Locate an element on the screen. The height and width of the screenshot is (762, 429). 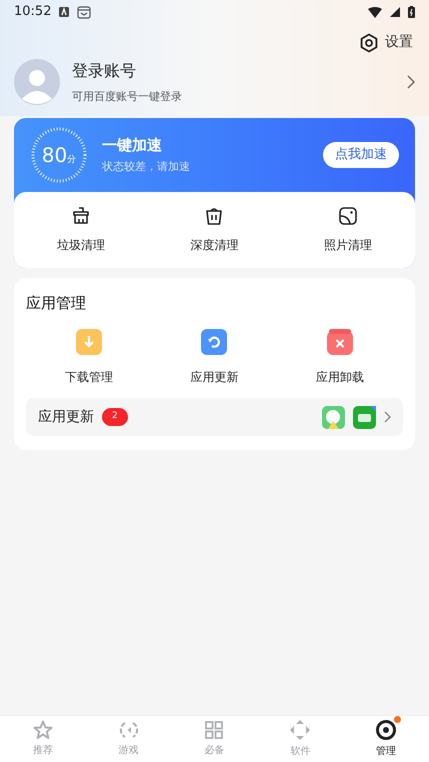
update-count-badge: 2 is located at coordinates (115, 417).